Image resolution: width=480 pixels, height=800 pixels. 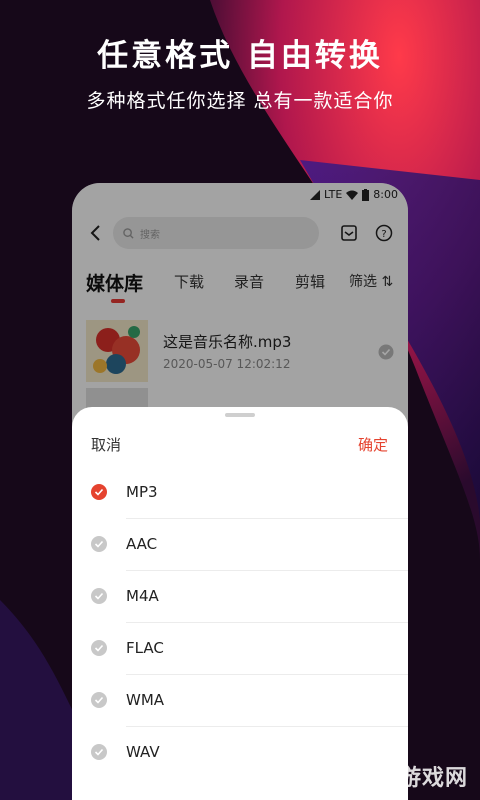 What do you see at coordinates (142, 596) in the screenshot?
I see `format-label: M4A` at bounding box center [142, 596].